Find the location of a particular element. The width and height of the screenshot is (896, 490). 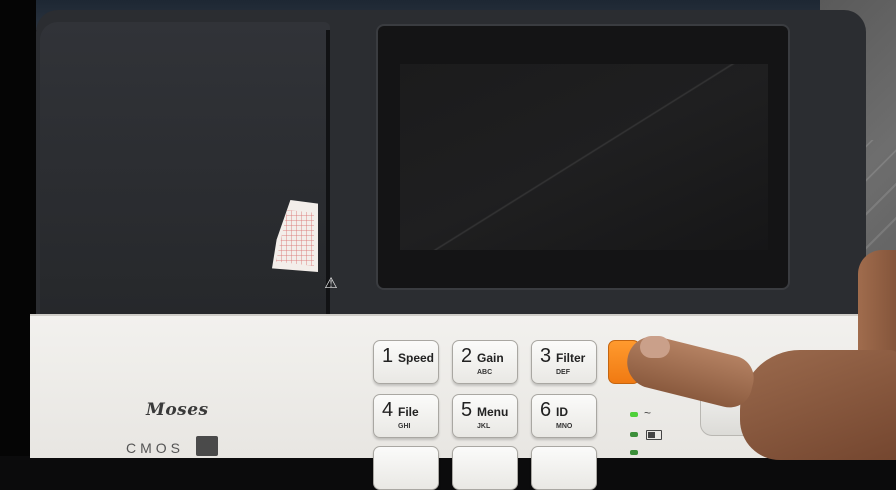

key-label: ID is located at coordinates (562, 412).